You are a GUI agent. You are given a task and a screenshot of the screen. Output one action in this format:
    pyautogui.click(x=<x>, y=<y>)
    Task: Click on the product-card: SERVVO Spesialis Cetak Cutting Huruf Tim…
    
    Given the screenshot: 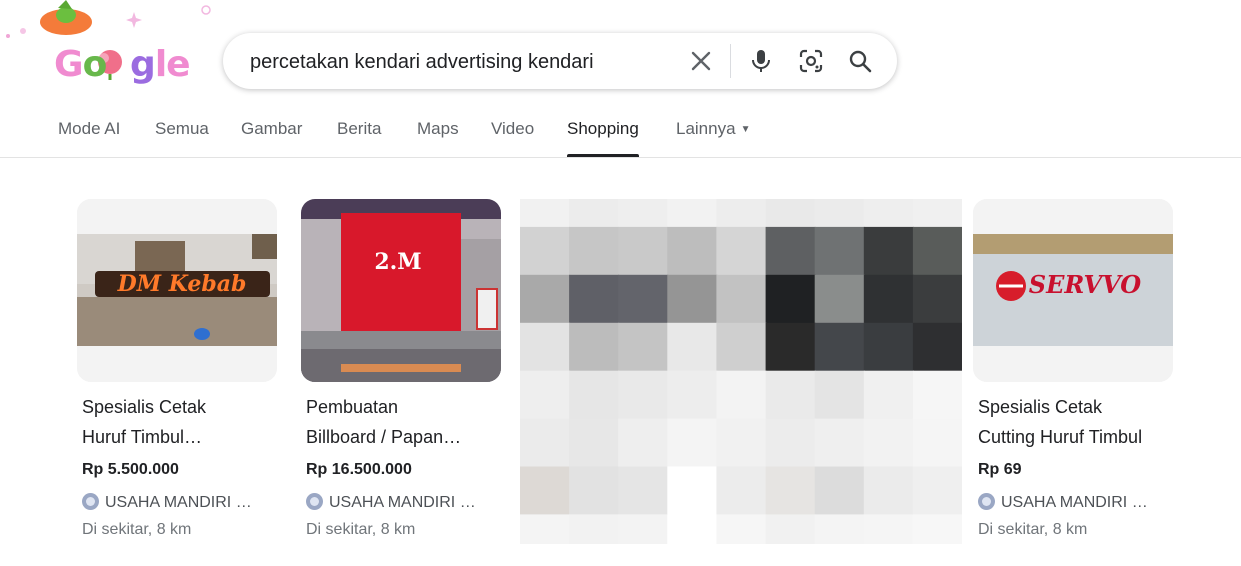 What is the action you would take?
    pyautogui.click(x=1073, y=371)
    